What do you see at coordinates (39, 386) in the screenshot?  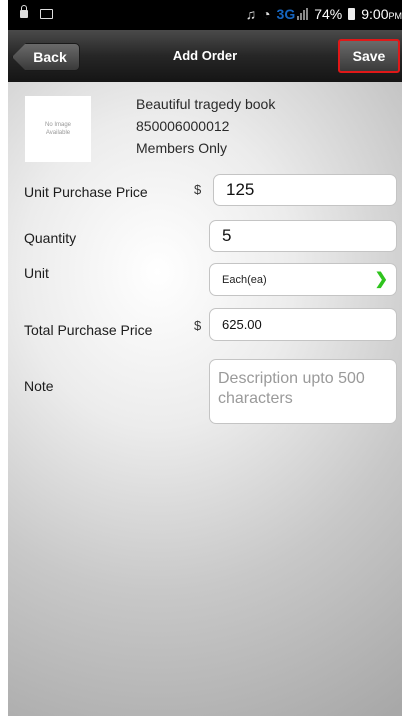 I see `note-label: Note` at bounding box center [39, 386].